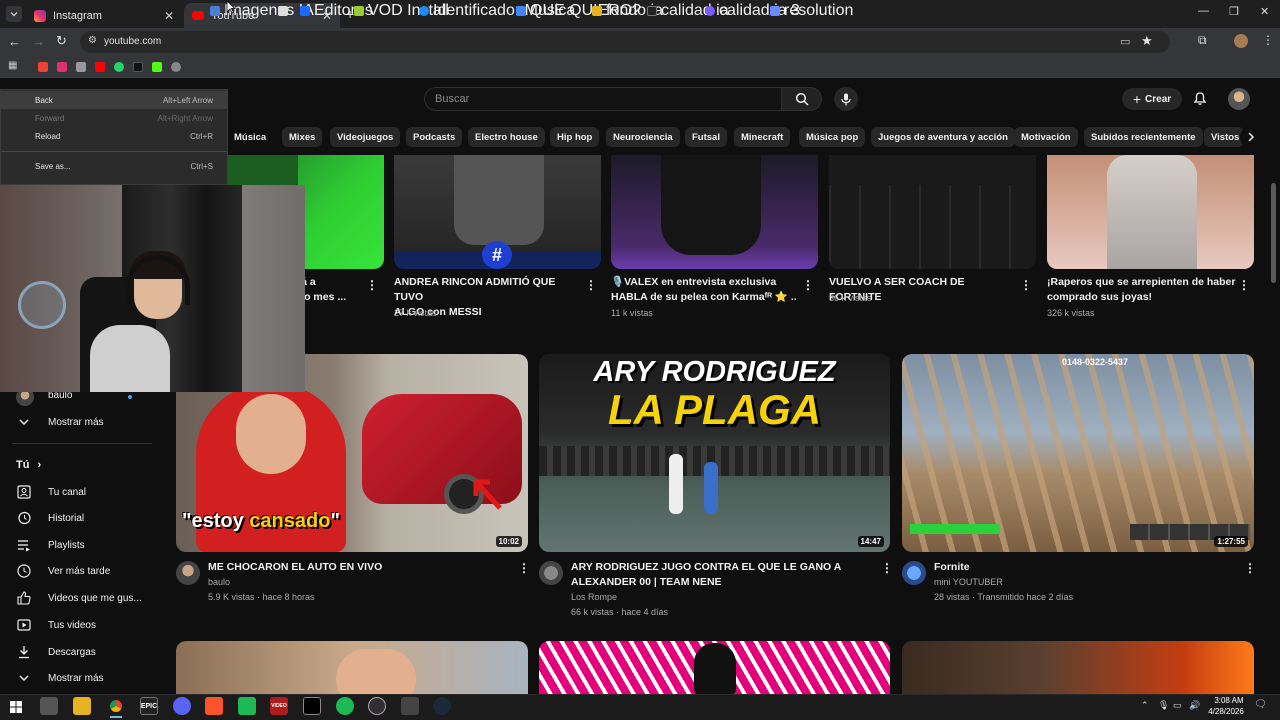 The image size is (1280, 720). What do you see at coordinates (802, 99) in the screenshot?
I see `search-button` at bounding box center [802, 99].